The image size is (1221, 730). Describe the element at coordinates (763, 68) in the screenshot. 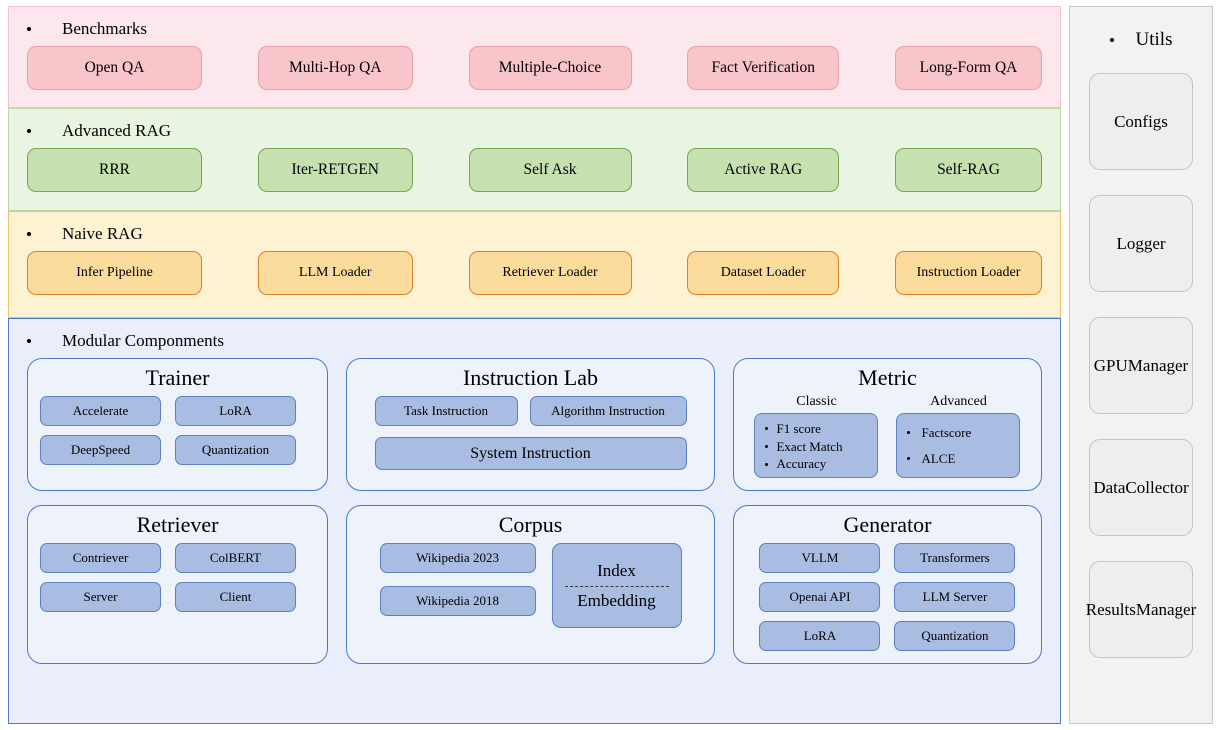

I see `chip-fact-verification: Fact Verification` at that location.